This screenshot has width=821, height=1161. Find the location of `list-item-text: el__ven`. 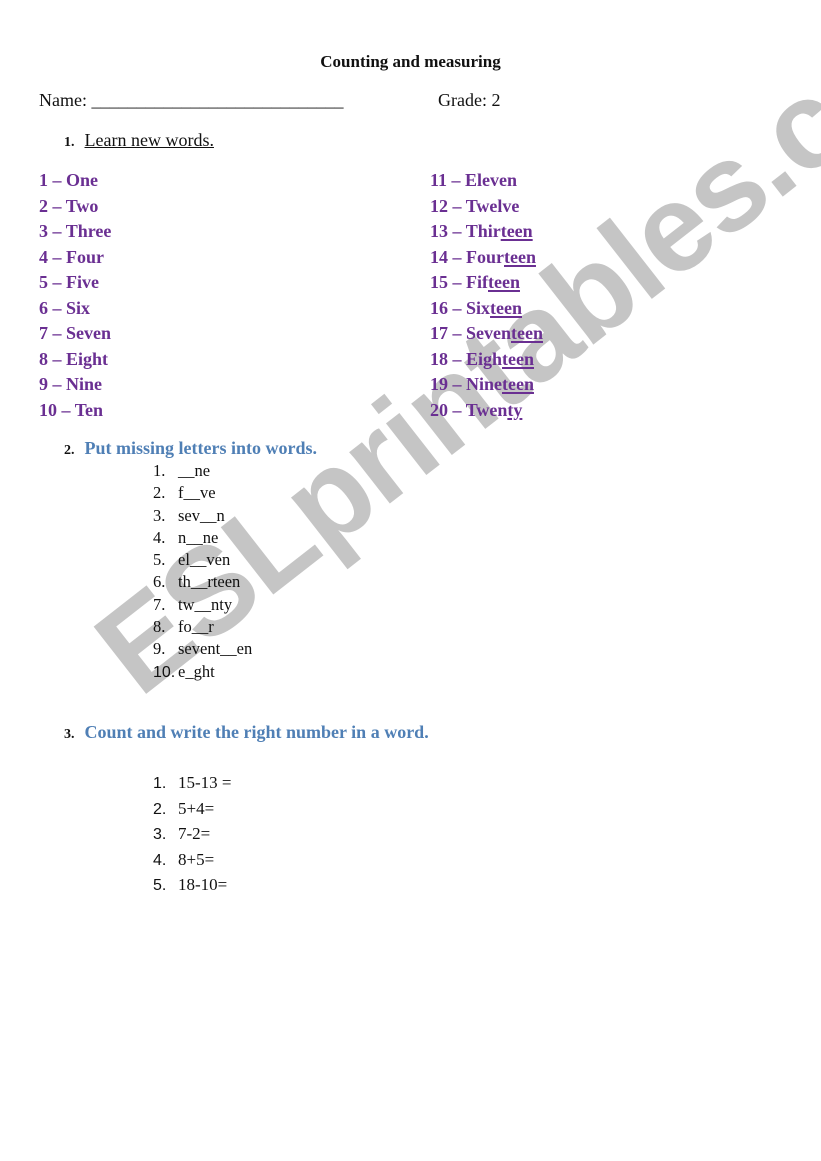

list-item-text: el__ven is located at coordinates (204, 559).